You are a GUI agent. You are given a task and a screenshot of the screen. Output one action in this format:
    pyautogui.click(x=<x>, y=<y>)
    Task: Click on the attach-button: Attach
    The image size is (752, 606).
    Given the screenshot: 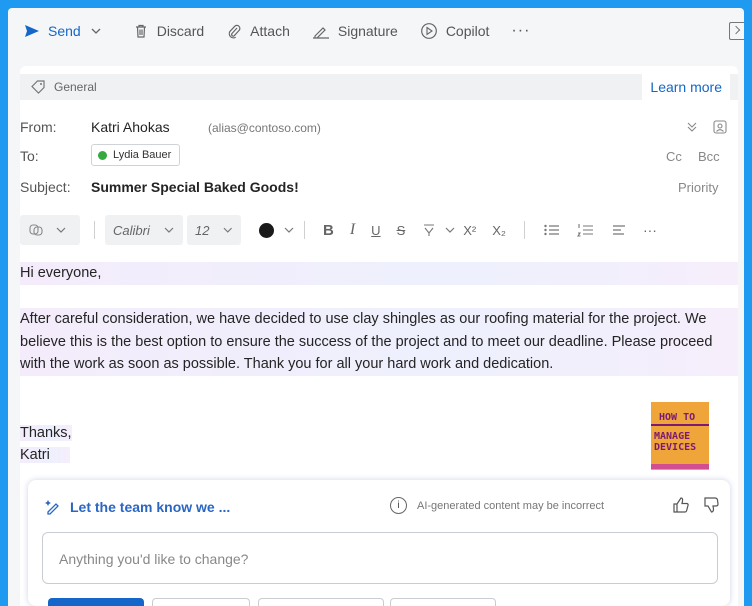 What is the action you would take?
    pyautogui.click(x=258, y=31)
    